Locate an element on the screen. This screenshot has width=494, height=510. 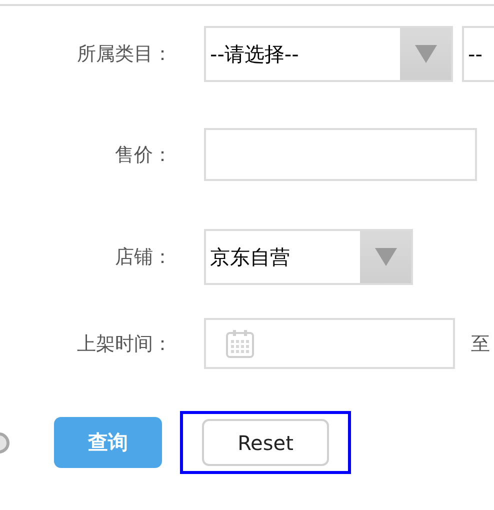
reset-button: Reset is located at coordinates (265, 442).